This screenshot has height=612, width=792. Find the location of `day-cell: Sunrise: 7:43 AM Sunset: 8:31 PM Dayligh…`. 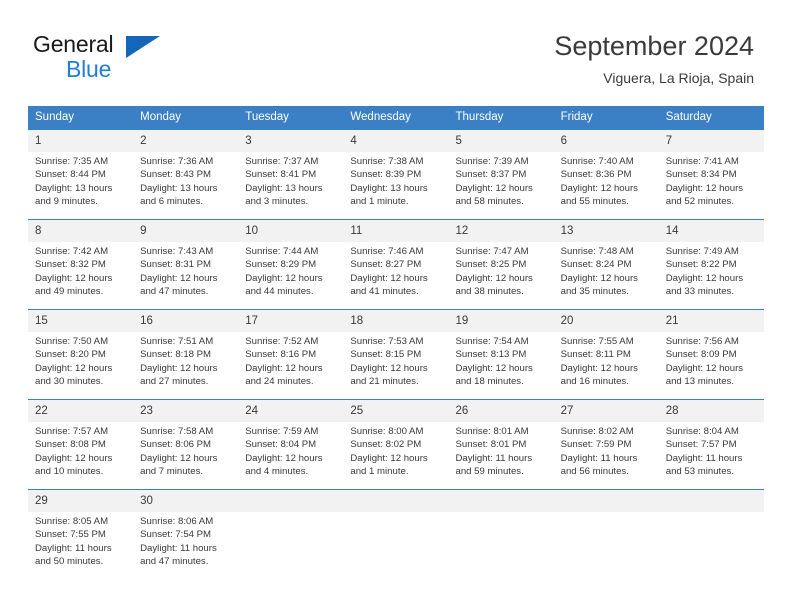

day-cell: Sunrise: 7:43 AM Sunset: 8:31 PM Dayligh… is located at coordinates (185, 275).